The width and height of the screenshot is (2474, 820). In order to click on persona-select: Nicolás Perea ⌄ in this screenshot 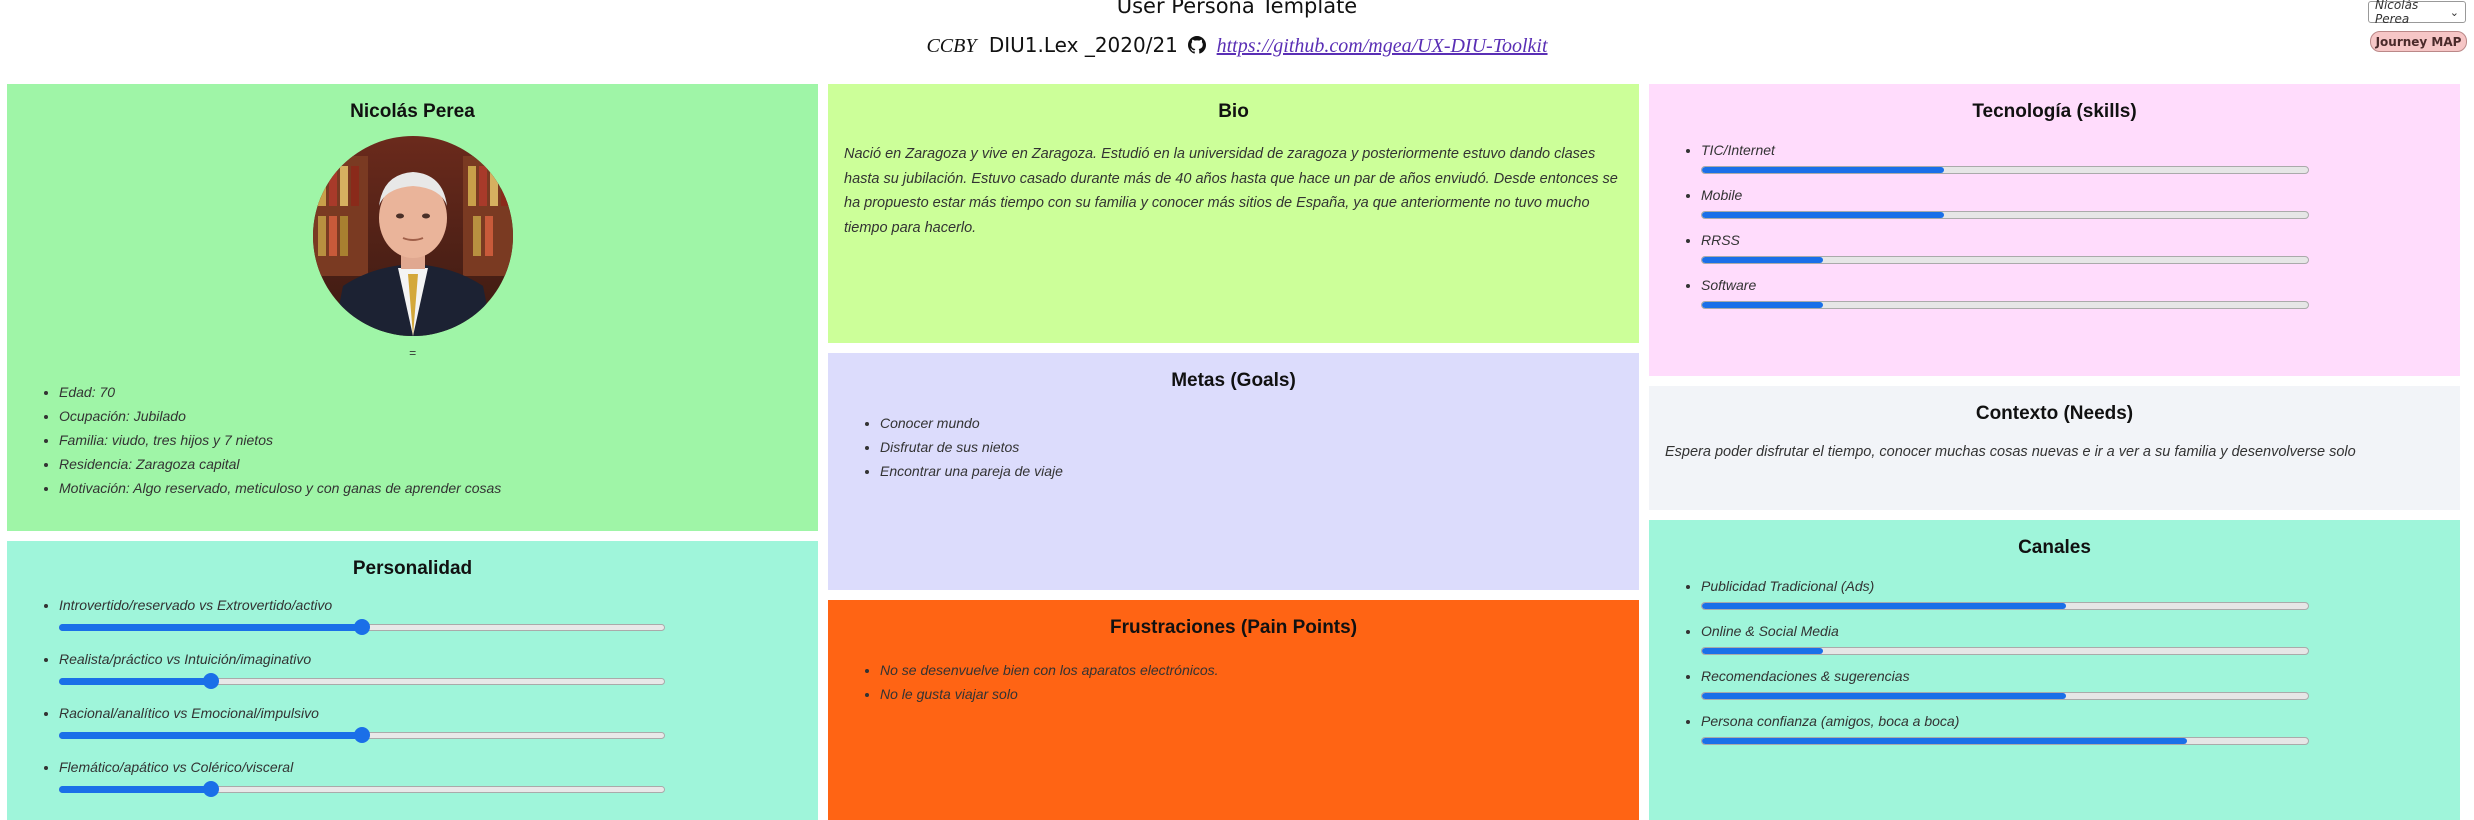, I will do `click(2417, 13)`.